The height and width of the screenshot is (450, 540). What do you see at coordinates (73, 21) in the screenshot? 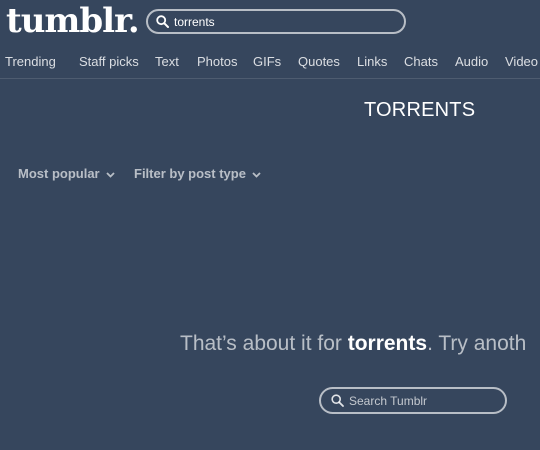
I see `tumblr-logo: tumblr.` at bounding box center [73, 21].